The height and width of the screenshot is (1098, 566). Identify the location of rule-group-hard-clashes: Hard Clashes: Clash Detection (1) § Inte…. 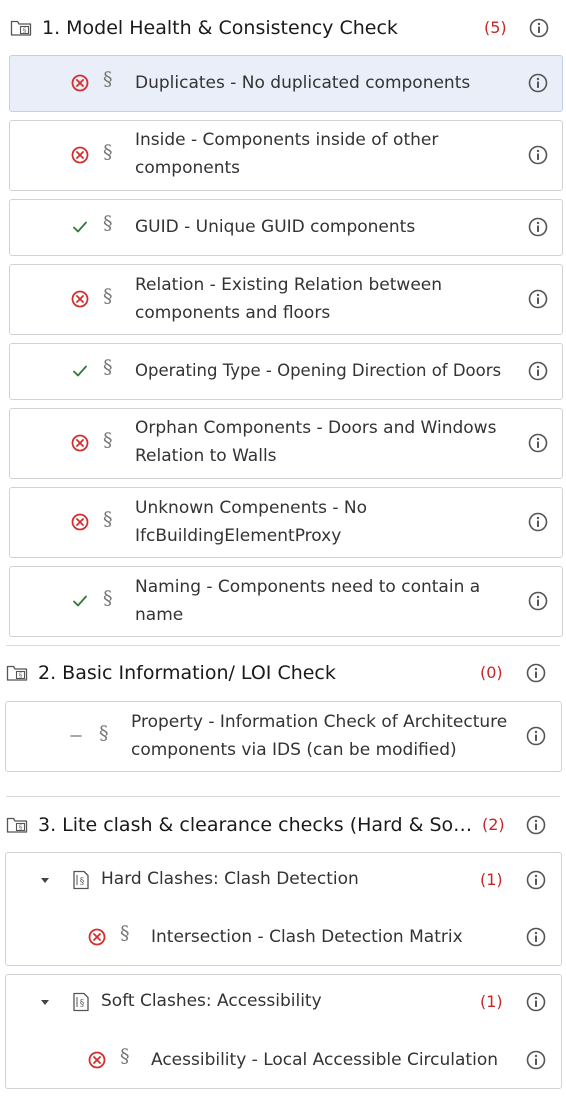
(283, 909).